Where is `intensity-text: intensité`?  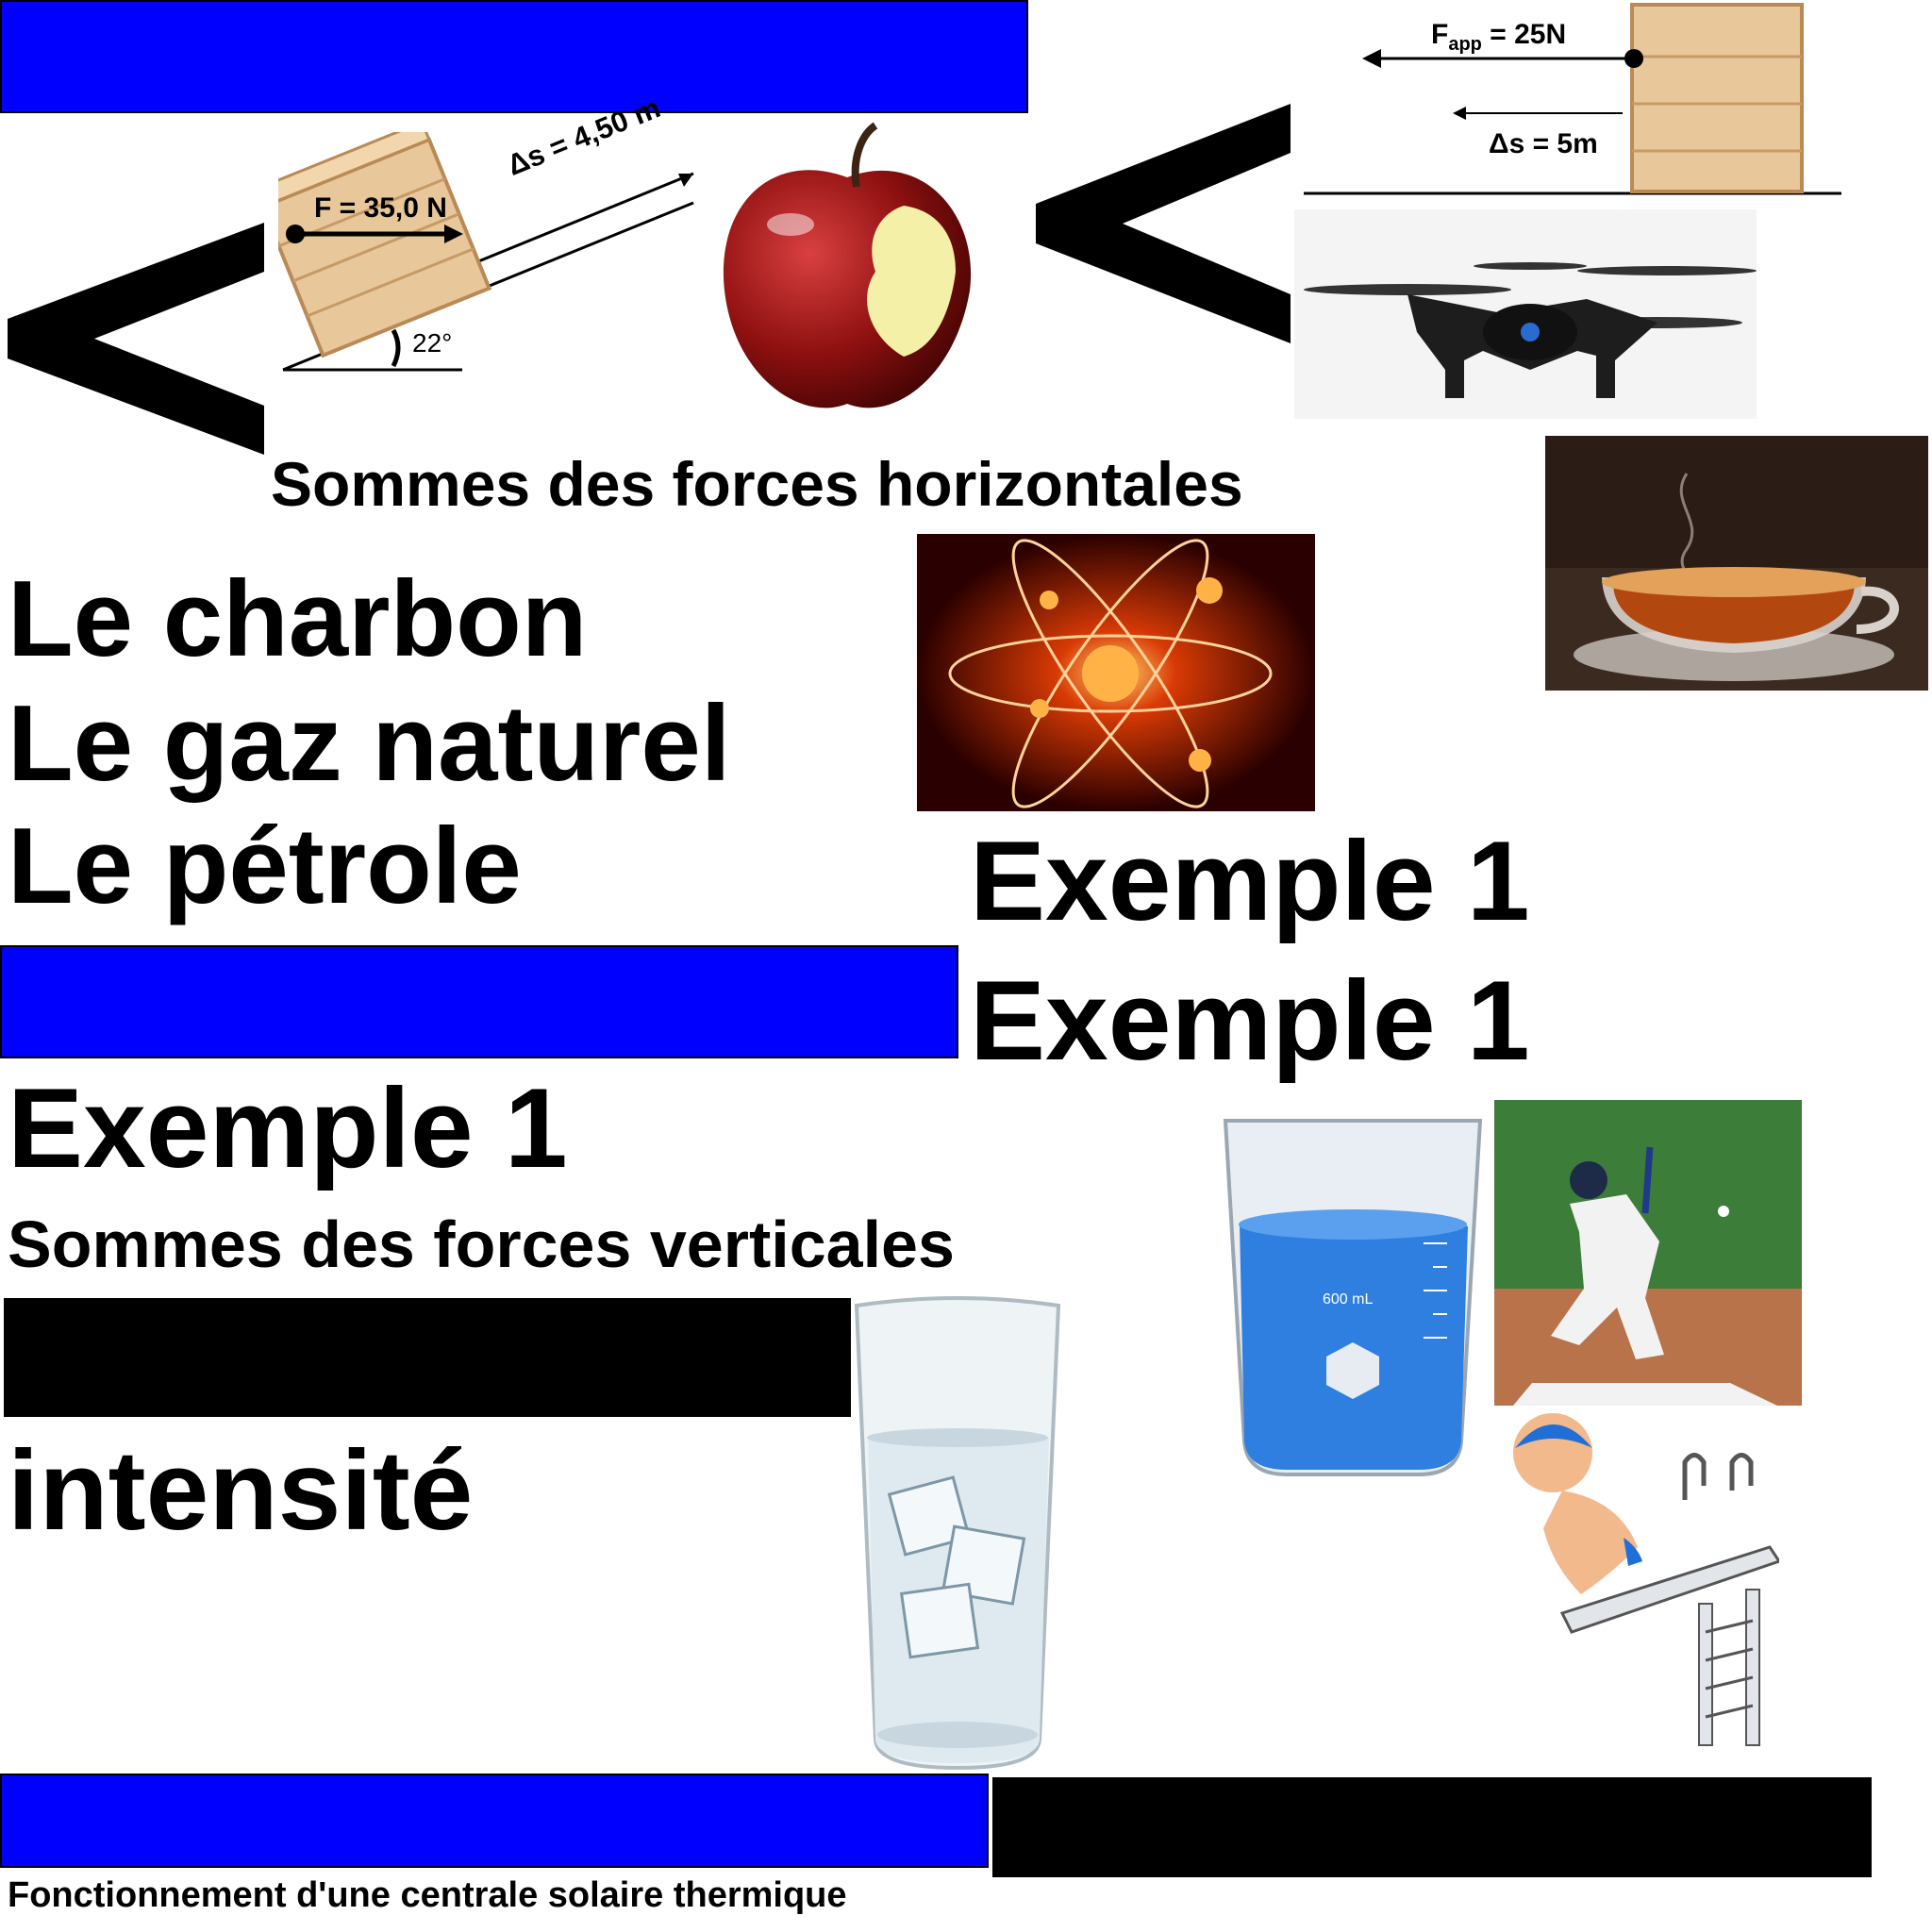
intensity-text: intensité is located at coordinates (241, 1491).